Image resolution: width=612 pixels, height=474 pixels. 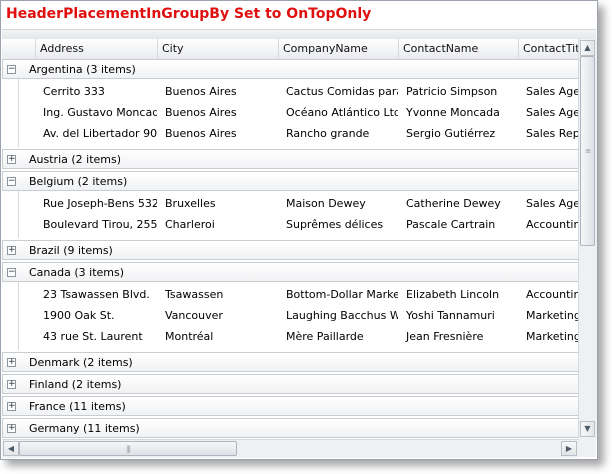 What do you see at coordinates (587, 448) in the screenshot?
I see `scrollbar-corner` at bounding box center [587, 448].